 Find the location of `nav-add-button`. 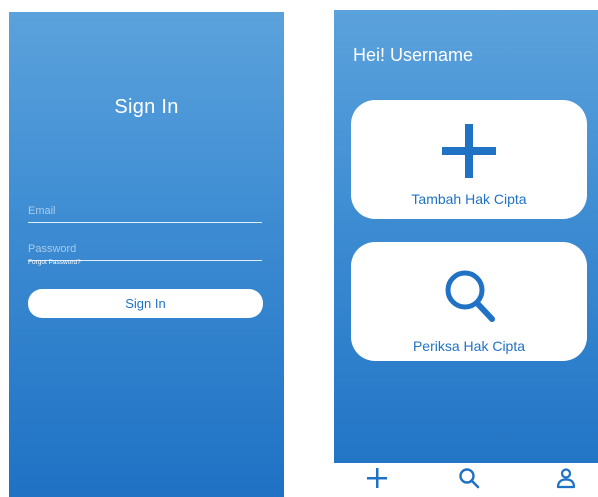

nav-add-button is located at coordinates (377, 480).